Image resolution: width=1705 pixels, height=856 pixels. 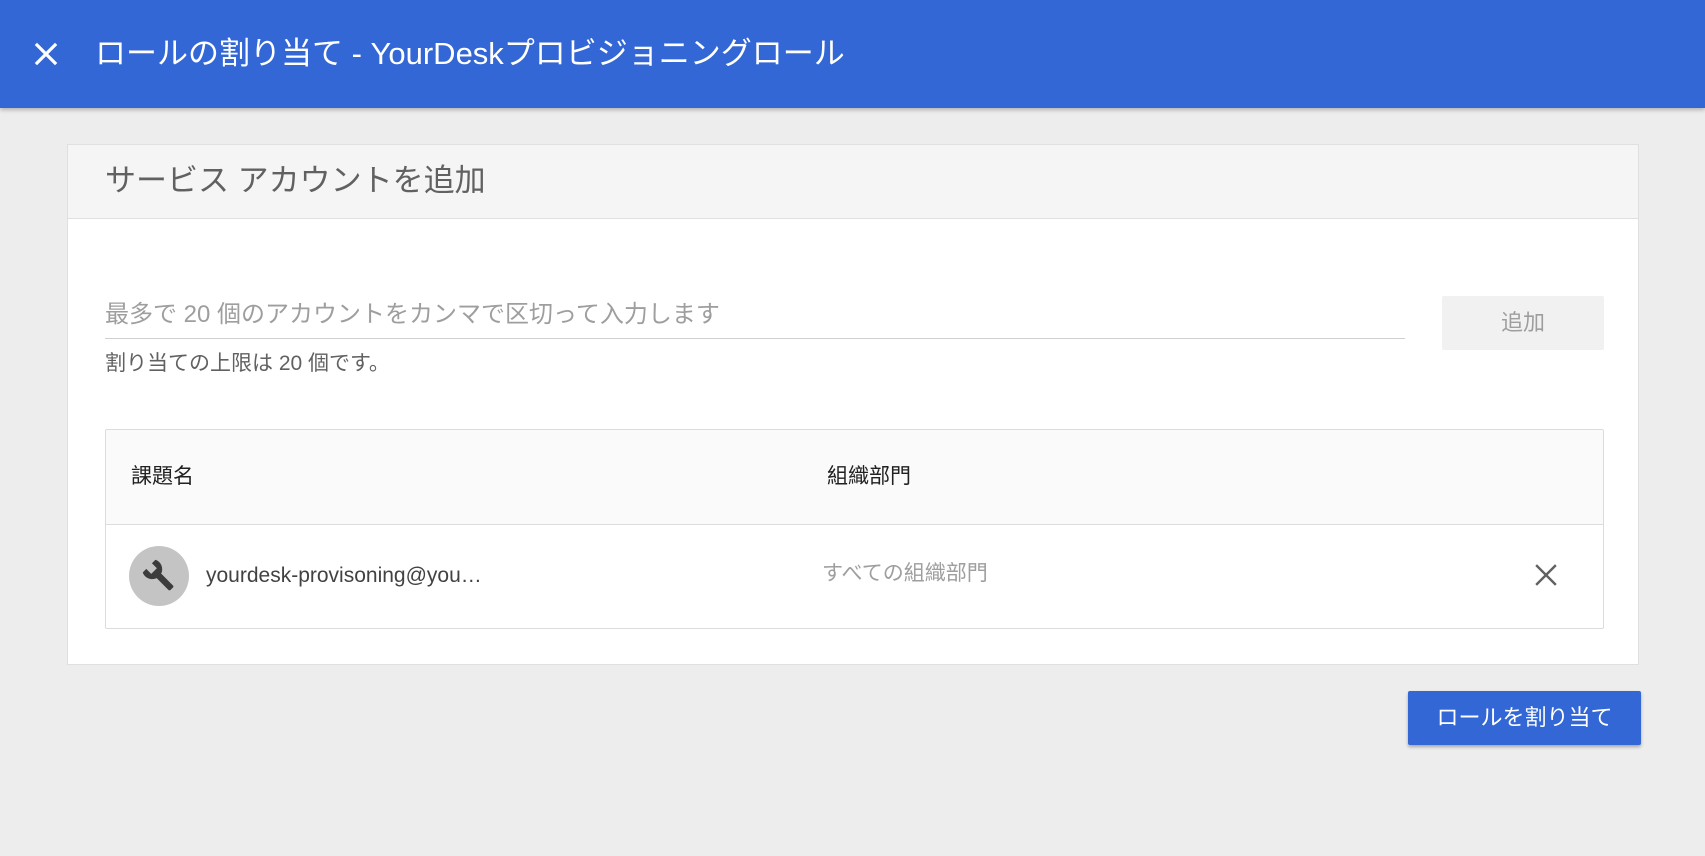 I want to click on card-heading: サービス アカウントを追加, so click(x=295, y=180).